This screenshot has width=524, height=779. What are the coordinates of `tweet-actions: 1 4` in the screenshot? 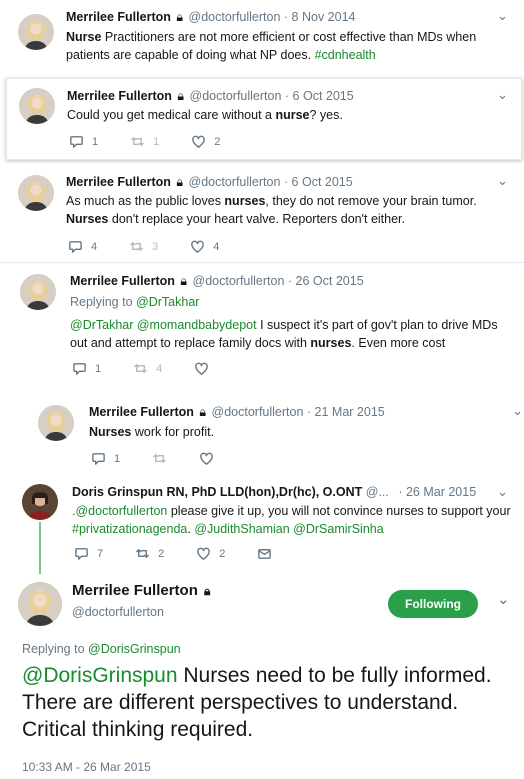 It's located at (156, 368).